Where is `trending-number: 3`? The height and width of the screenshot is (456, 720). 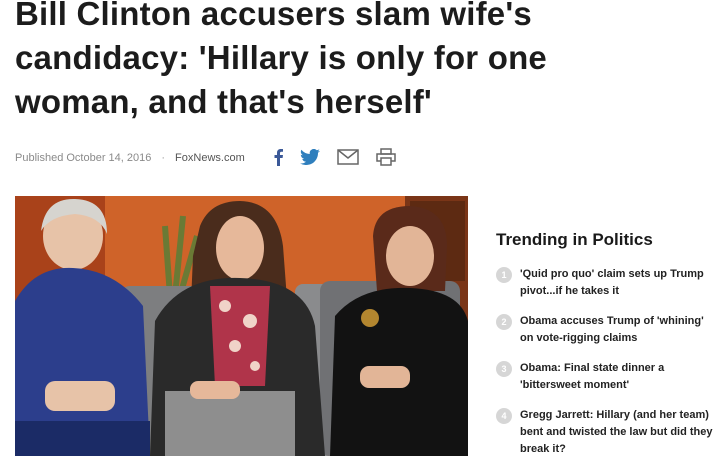 trending-number: 3 is located at coordinates (504, 369).